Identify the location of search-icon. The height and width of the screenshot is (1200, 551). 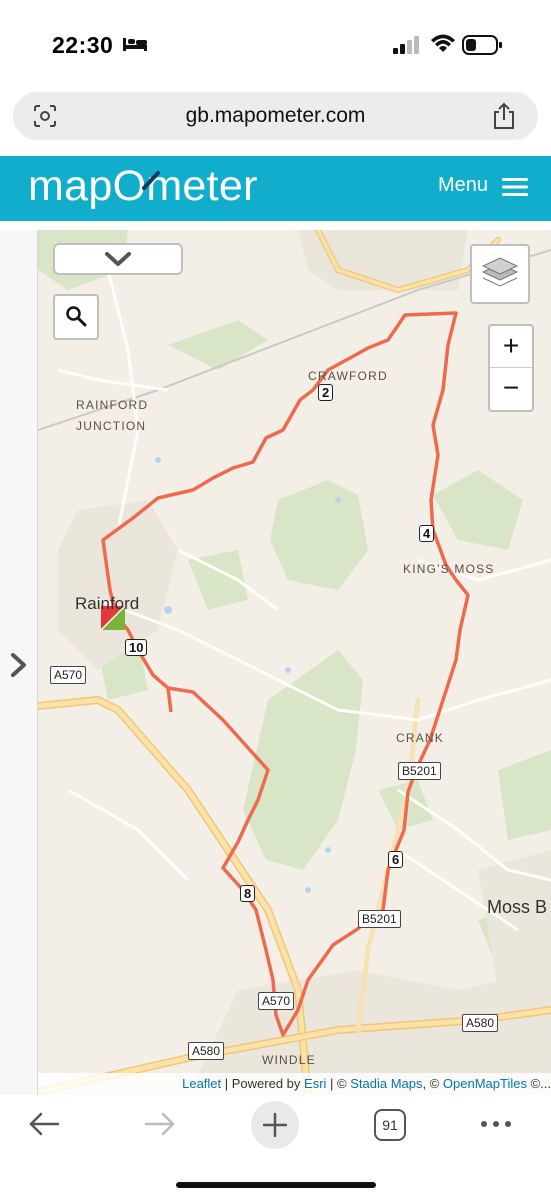
(76, 316).